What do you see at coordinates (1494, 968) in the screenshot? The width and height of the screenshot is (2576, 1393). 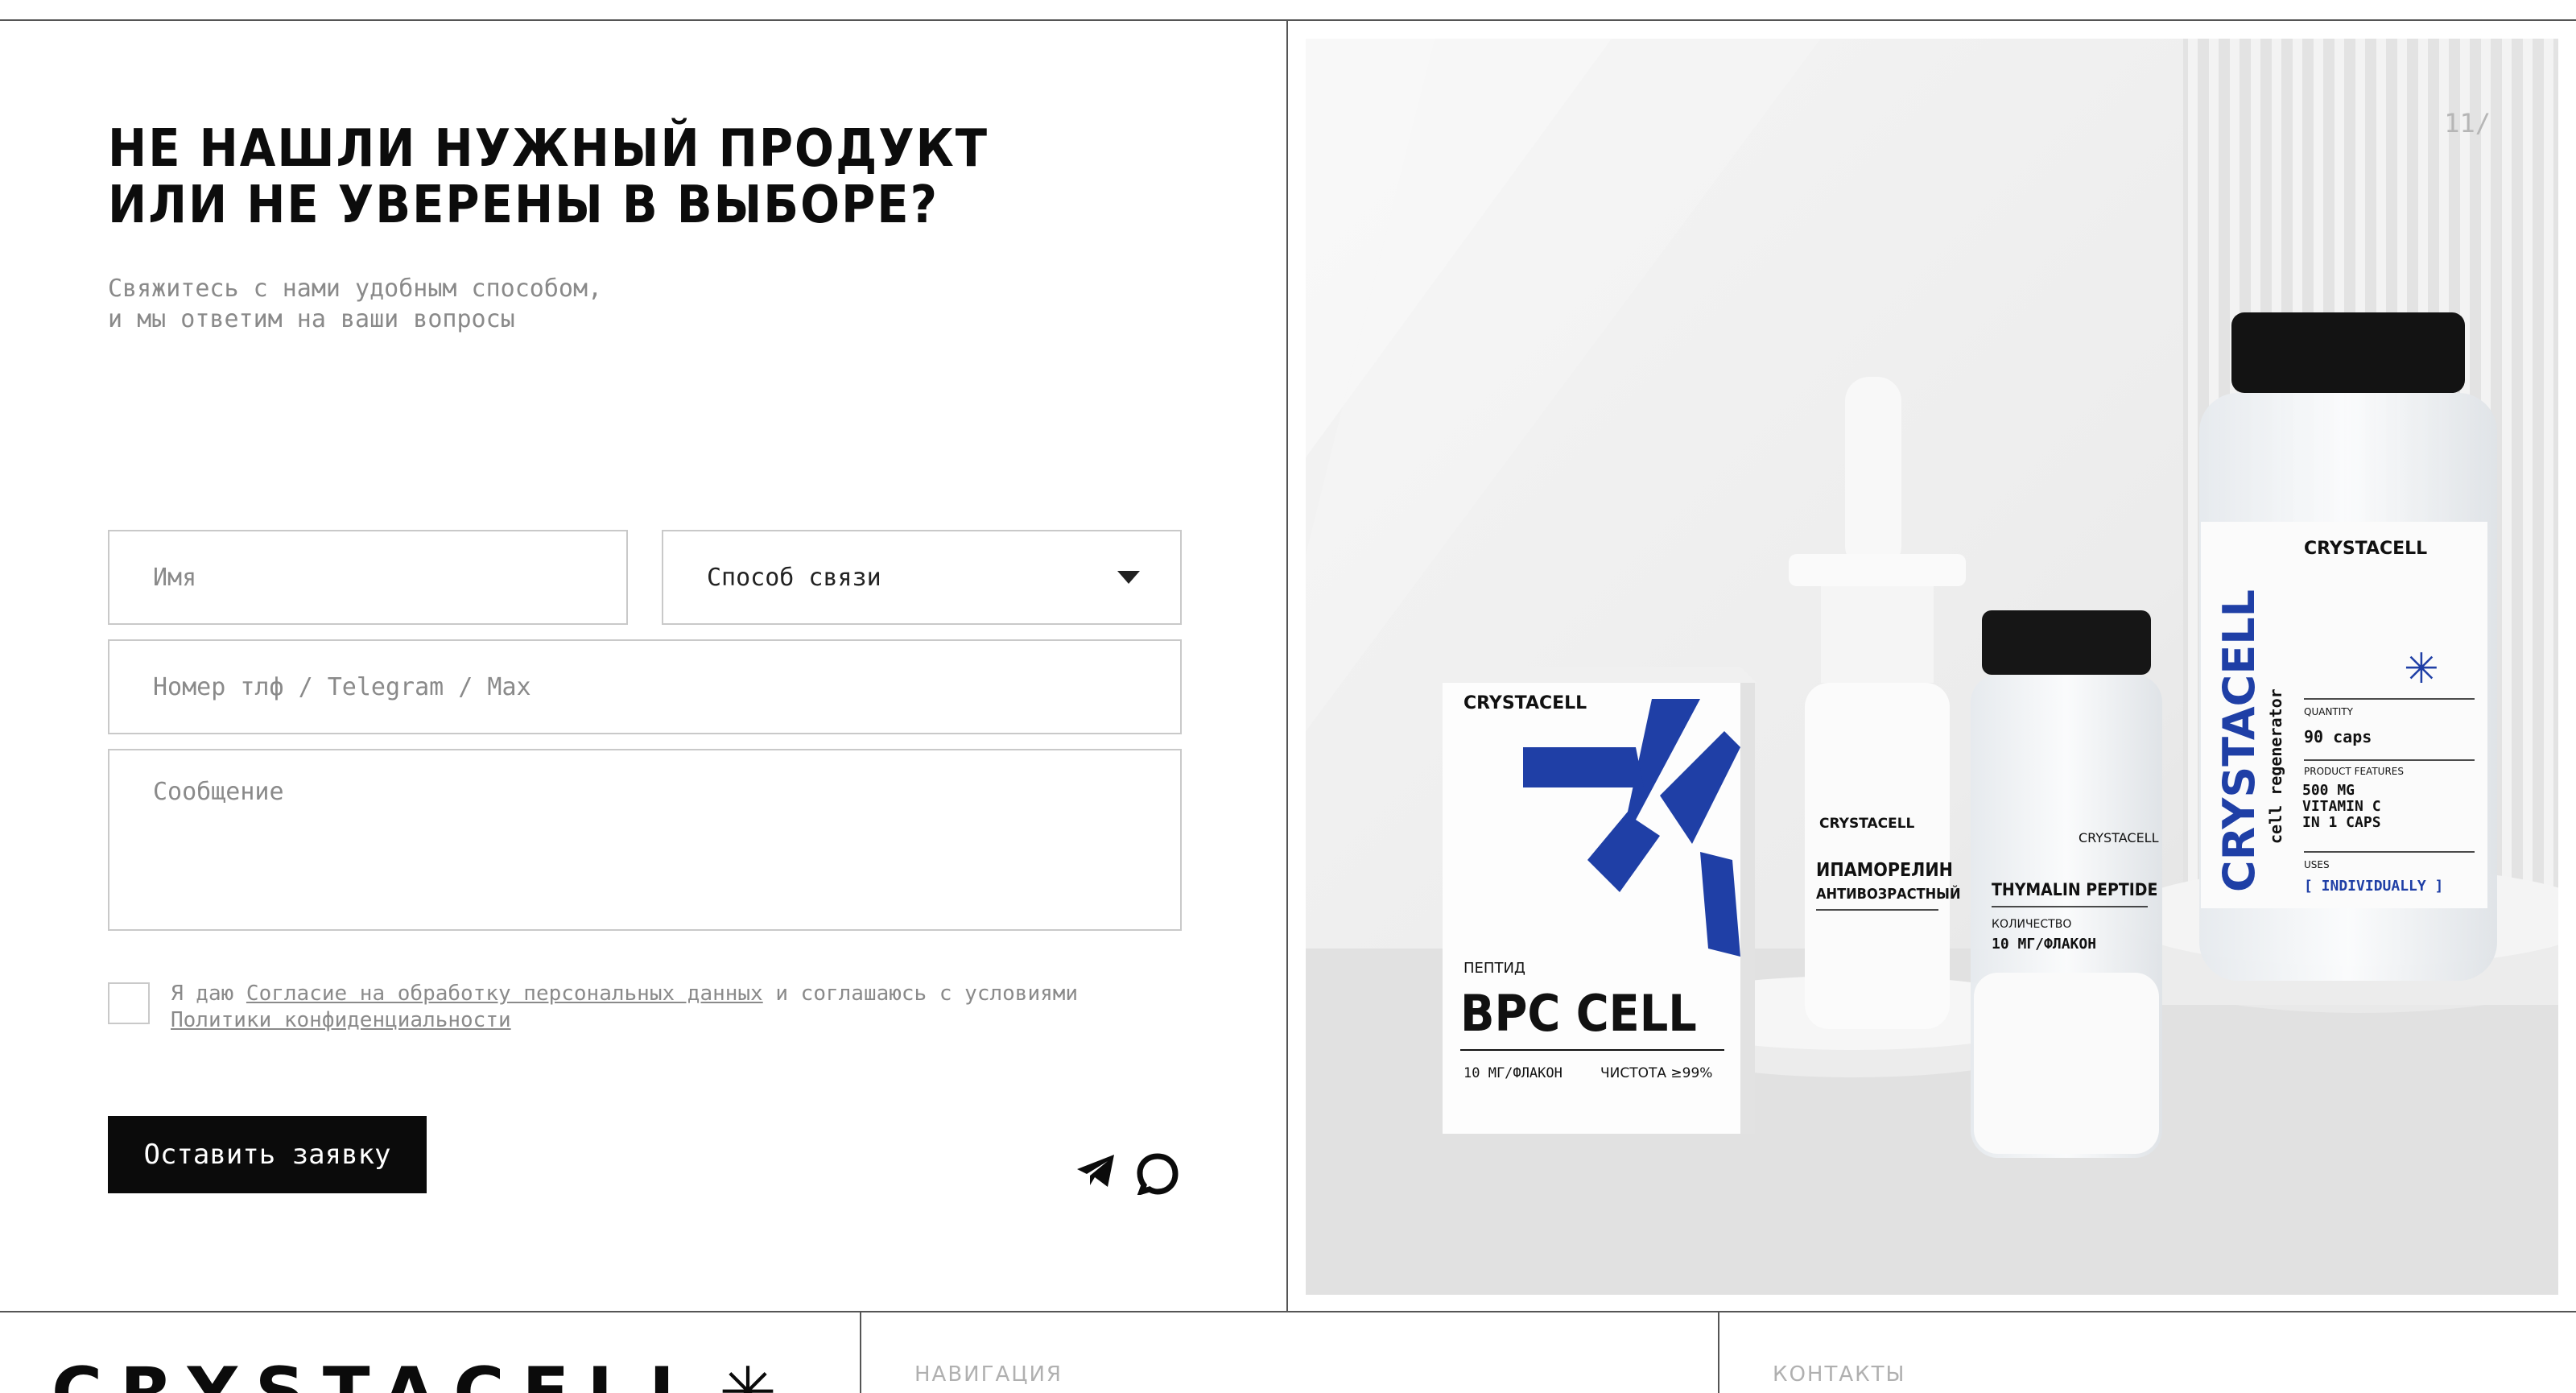 I see `box-type: ПЕПТИД` at bounding box center [1494, 968].